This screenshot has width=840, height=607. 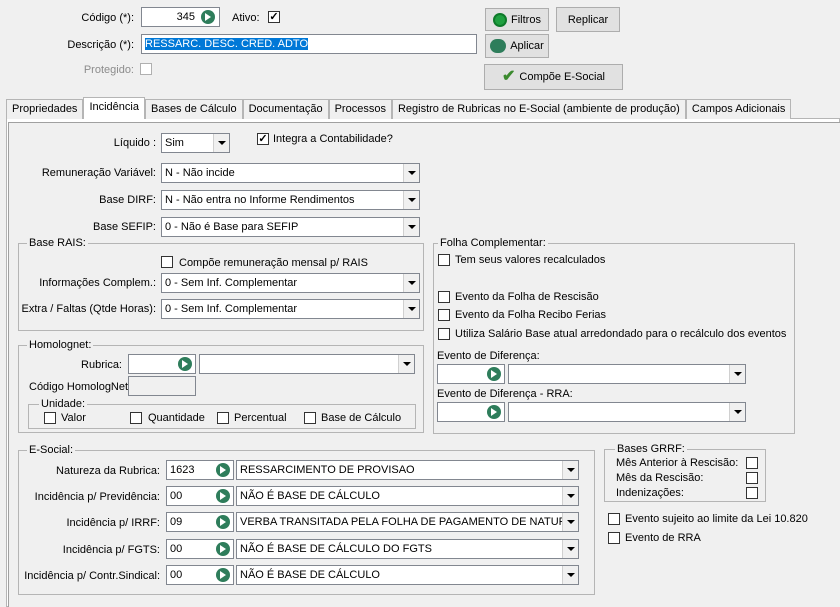 What do you see at coordinates (614, 519) in the screenshot?
I see `lei-checkbox` at bounding box center [614, 519].